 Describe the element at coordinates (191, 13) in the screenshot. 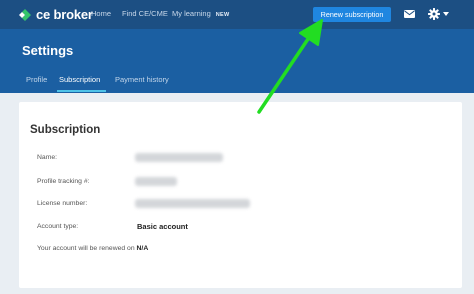

I see `nav-link-my-learning-label: My learning` at that location.